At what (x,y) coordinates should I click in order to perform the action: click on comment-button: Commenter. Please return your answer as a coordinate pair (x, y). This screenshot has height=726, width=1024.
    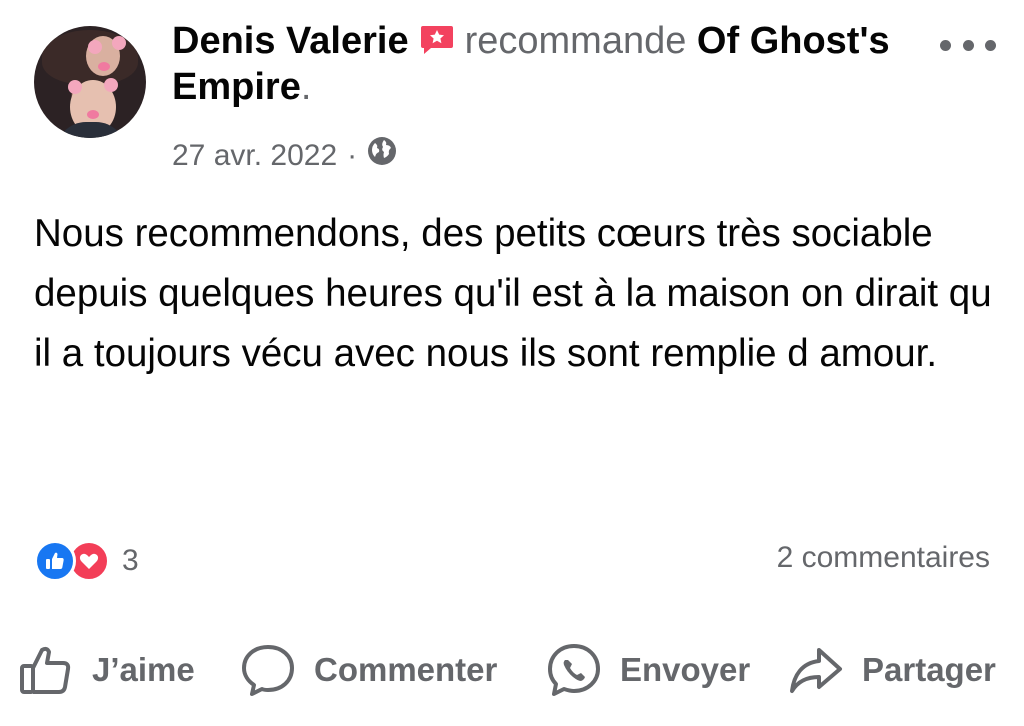
    Looking at the image, I should click on (368, 670).